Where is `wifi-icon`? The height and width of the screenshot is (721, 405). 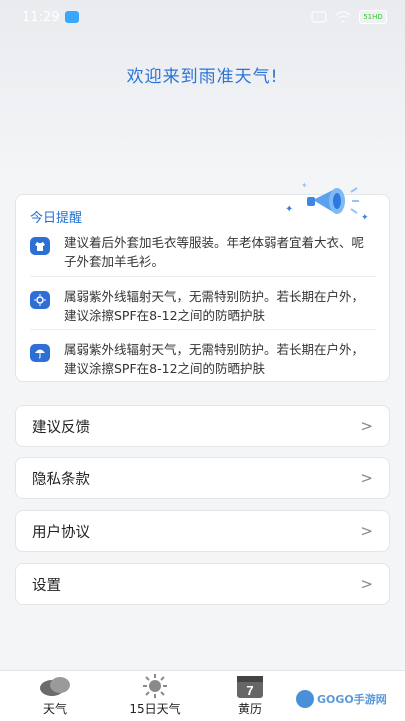 wifi-icon is located at coordinates (343, 17).